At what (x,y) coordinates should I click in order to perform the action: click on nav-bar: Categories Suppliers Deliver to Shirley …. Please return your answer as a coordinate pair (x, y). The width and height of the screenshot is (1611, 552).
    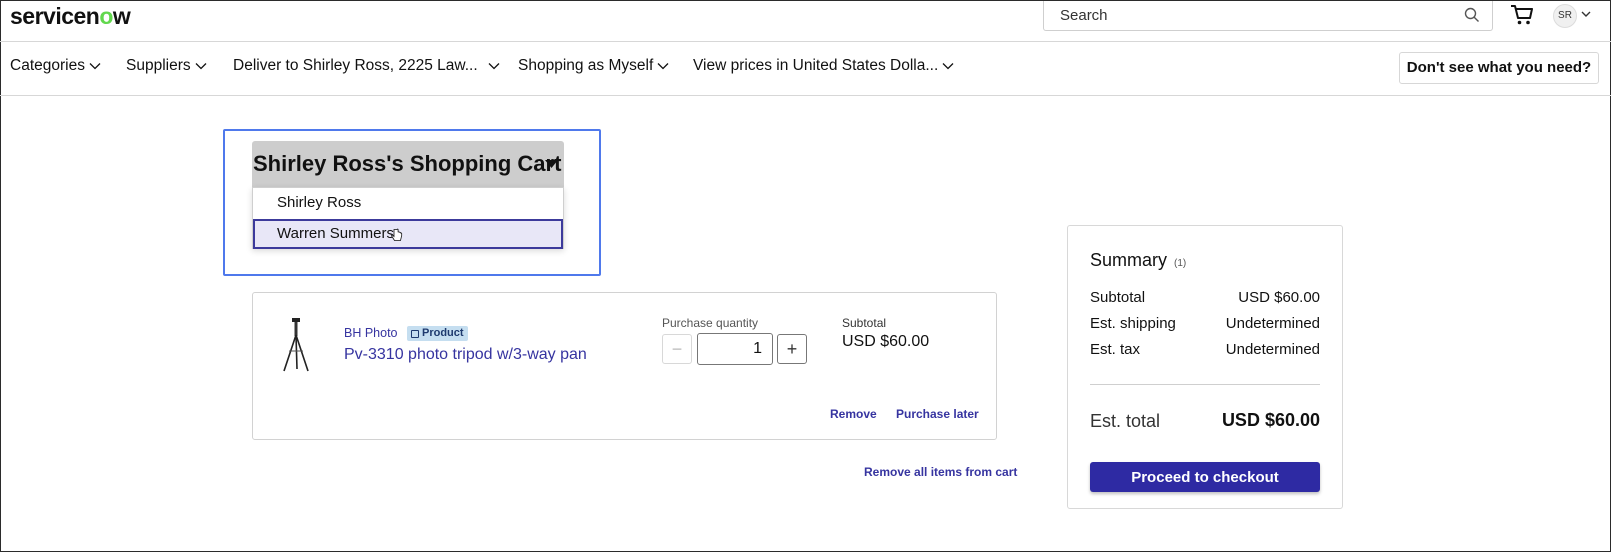
    Looking at the image, I should click on (805, 69).